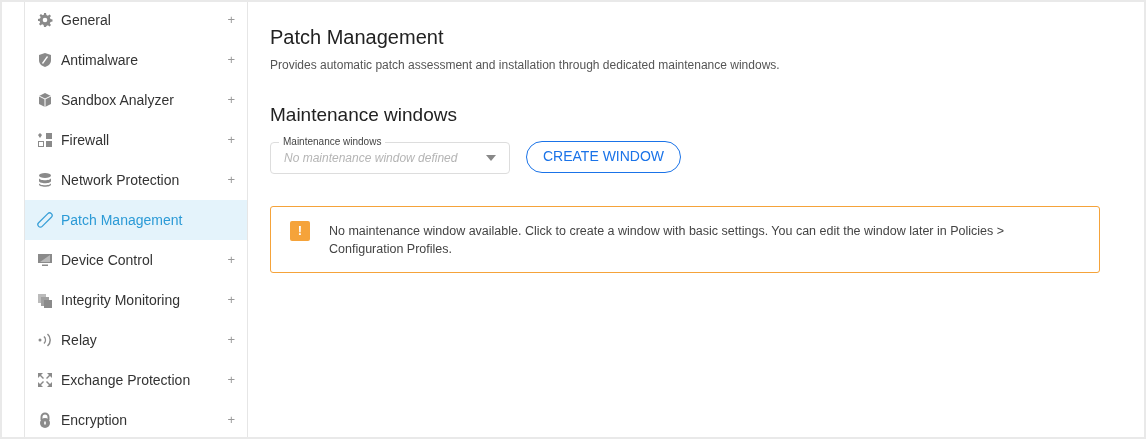 This screenshot has width=1146, height=439. What do you see at coordinates (136, 340) in the screenshot?
I see `sidebar-item: Relay +` at bounding box center [136, 340].